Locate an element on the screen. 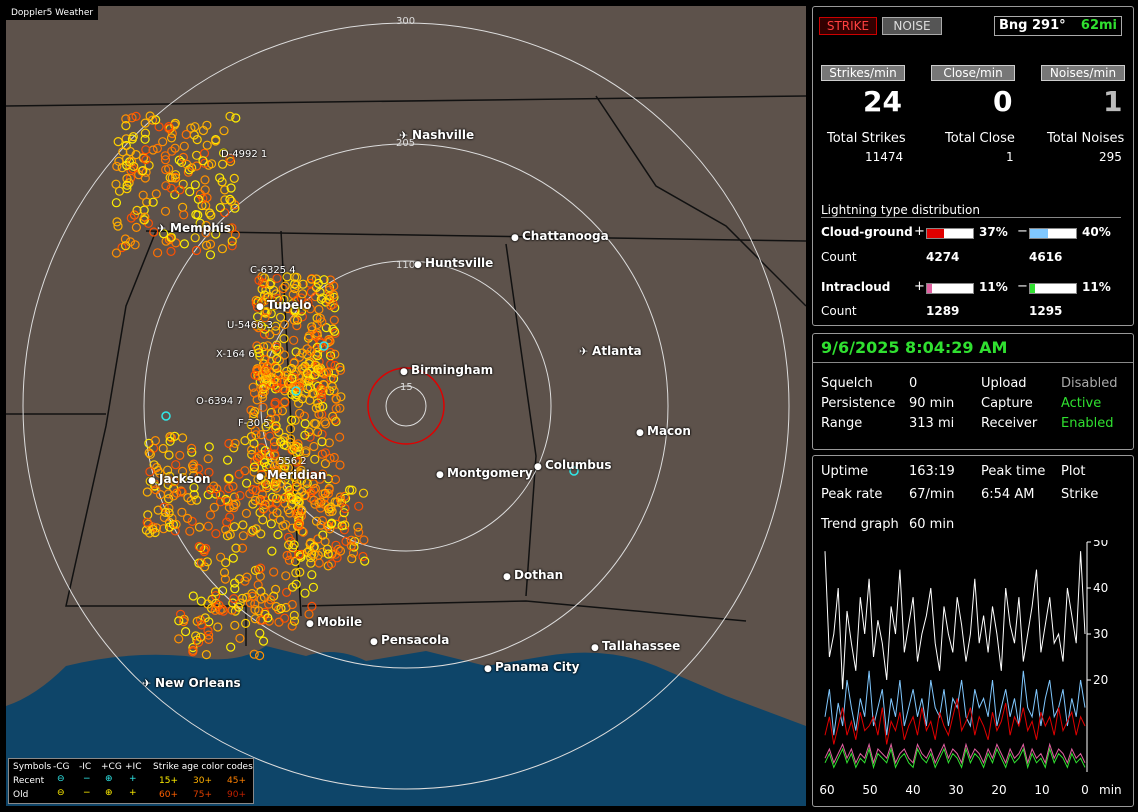  bearing-value: Bng 291° is located at coordinates (1032, 25).